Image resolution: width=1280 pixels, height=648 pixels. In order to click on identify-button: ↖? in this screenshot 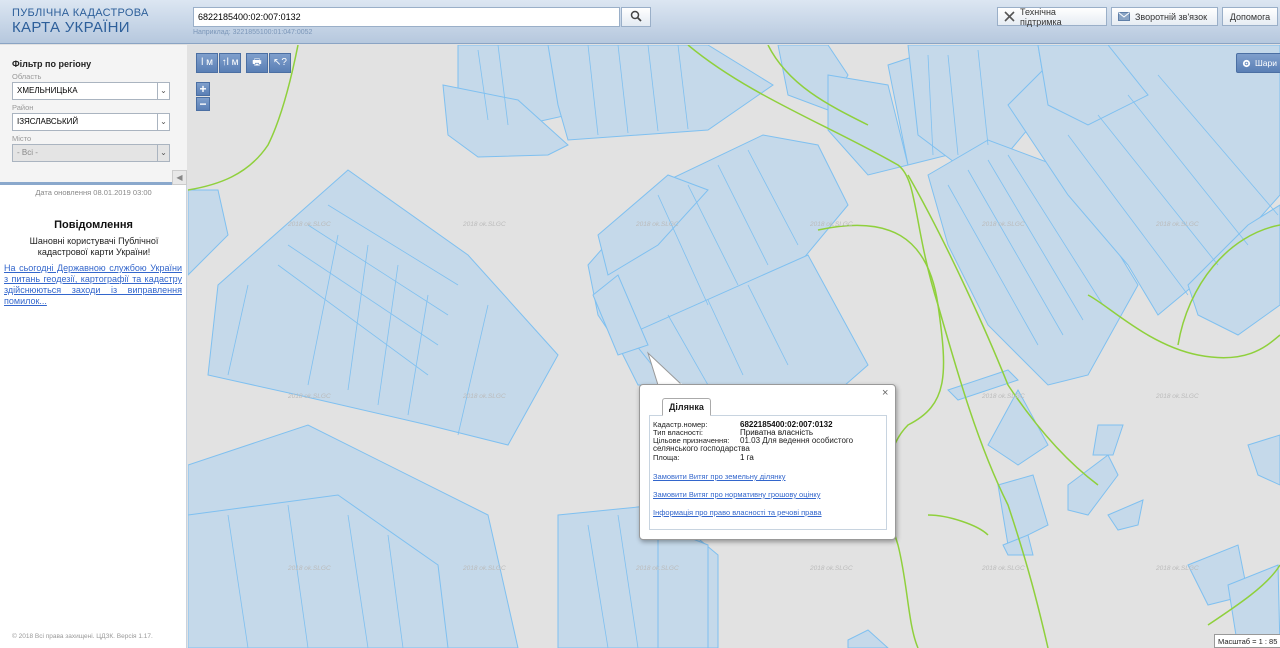, I will do `click(280, 63)`.